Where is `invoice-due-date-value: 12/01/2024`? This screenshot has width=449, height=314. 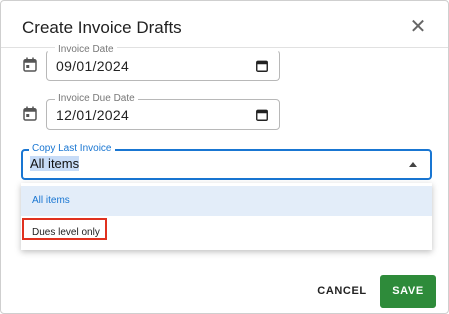 invoice-due-date-value: 12/01/2024 is located at coordinates (92, 115).